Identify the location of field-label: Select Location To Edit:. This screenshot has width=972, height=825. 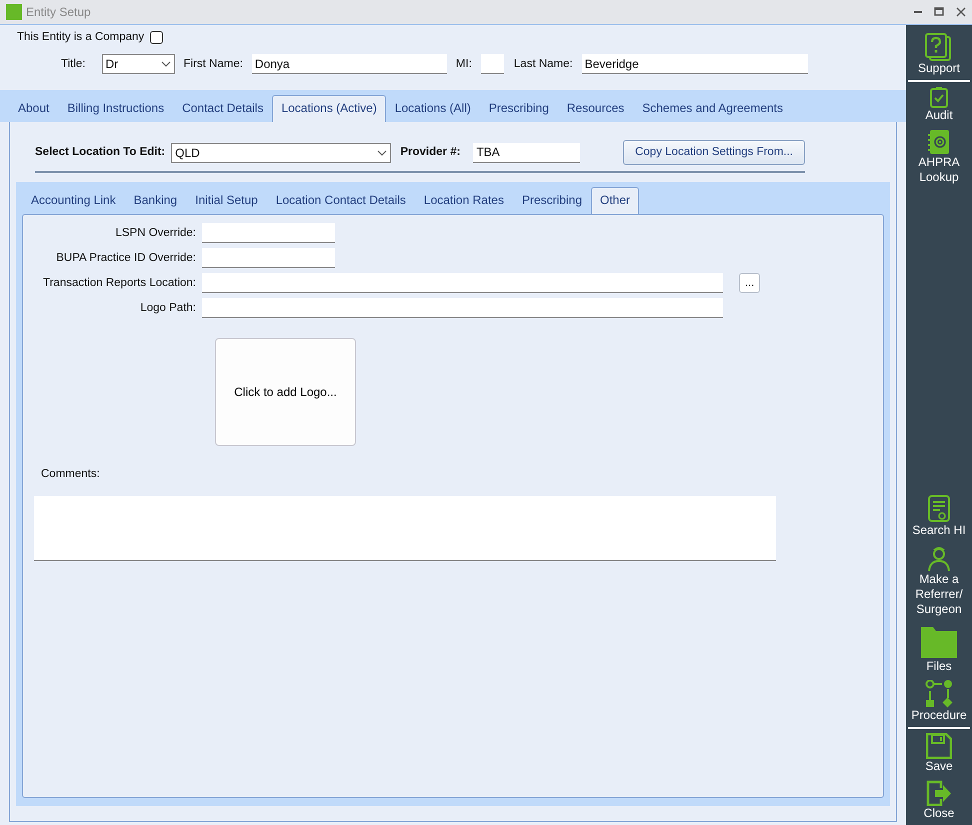
(100, 152).